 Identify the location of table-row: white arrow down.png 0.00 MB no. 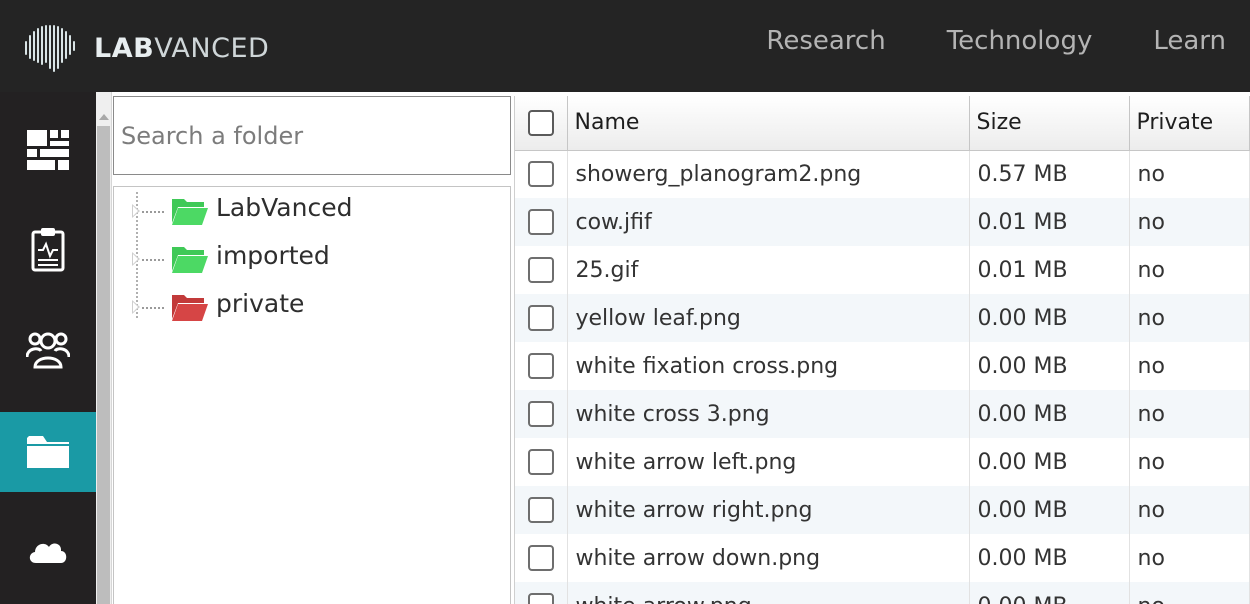
(882, 558).